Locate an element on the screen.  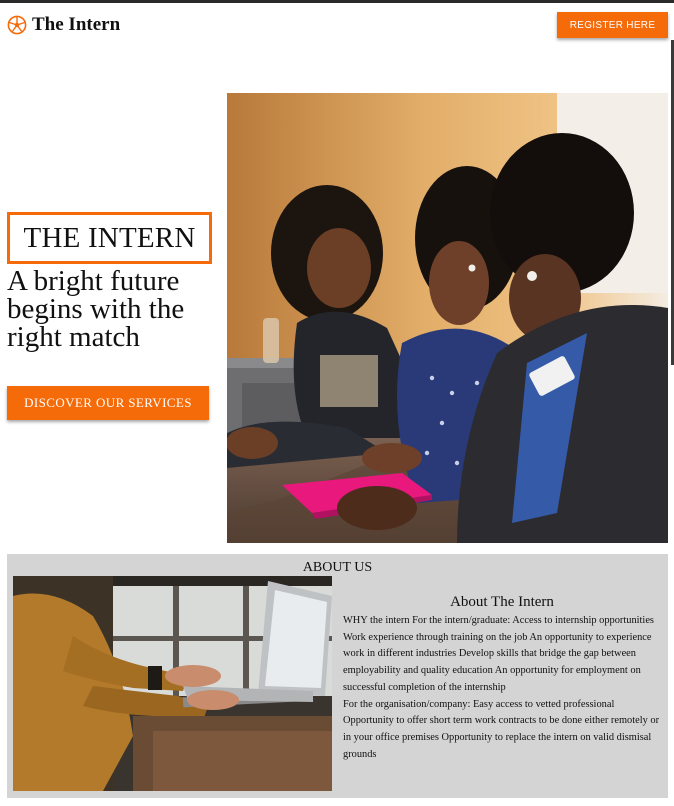
orange-wheel-icon is located at coordinates (17, 25).